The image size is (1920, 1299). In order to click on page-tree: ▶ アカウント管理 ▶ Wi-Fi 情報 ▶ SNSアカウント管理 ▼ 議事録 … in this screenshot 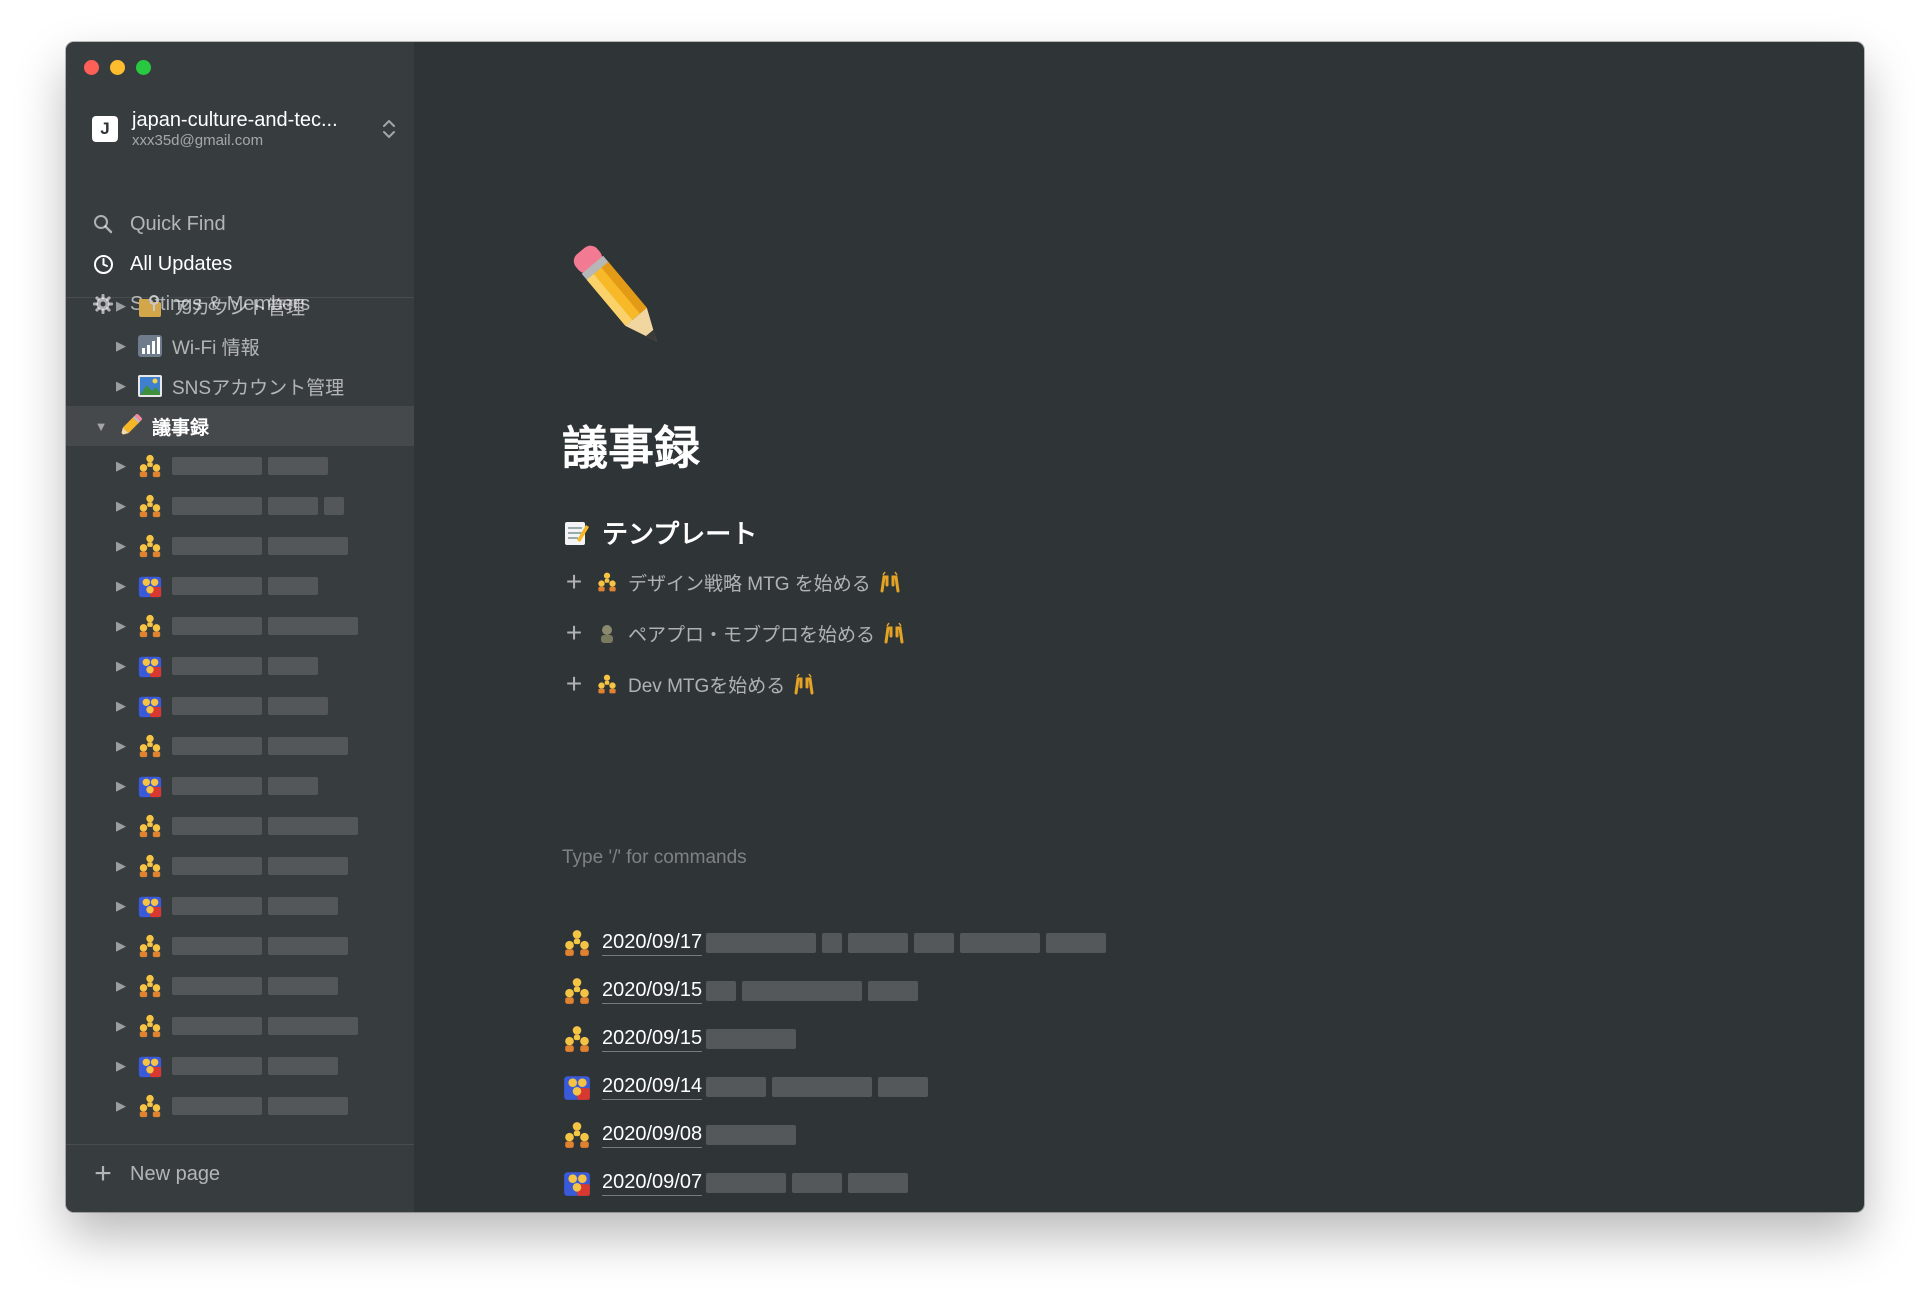, I will do `click(240, 719)`.